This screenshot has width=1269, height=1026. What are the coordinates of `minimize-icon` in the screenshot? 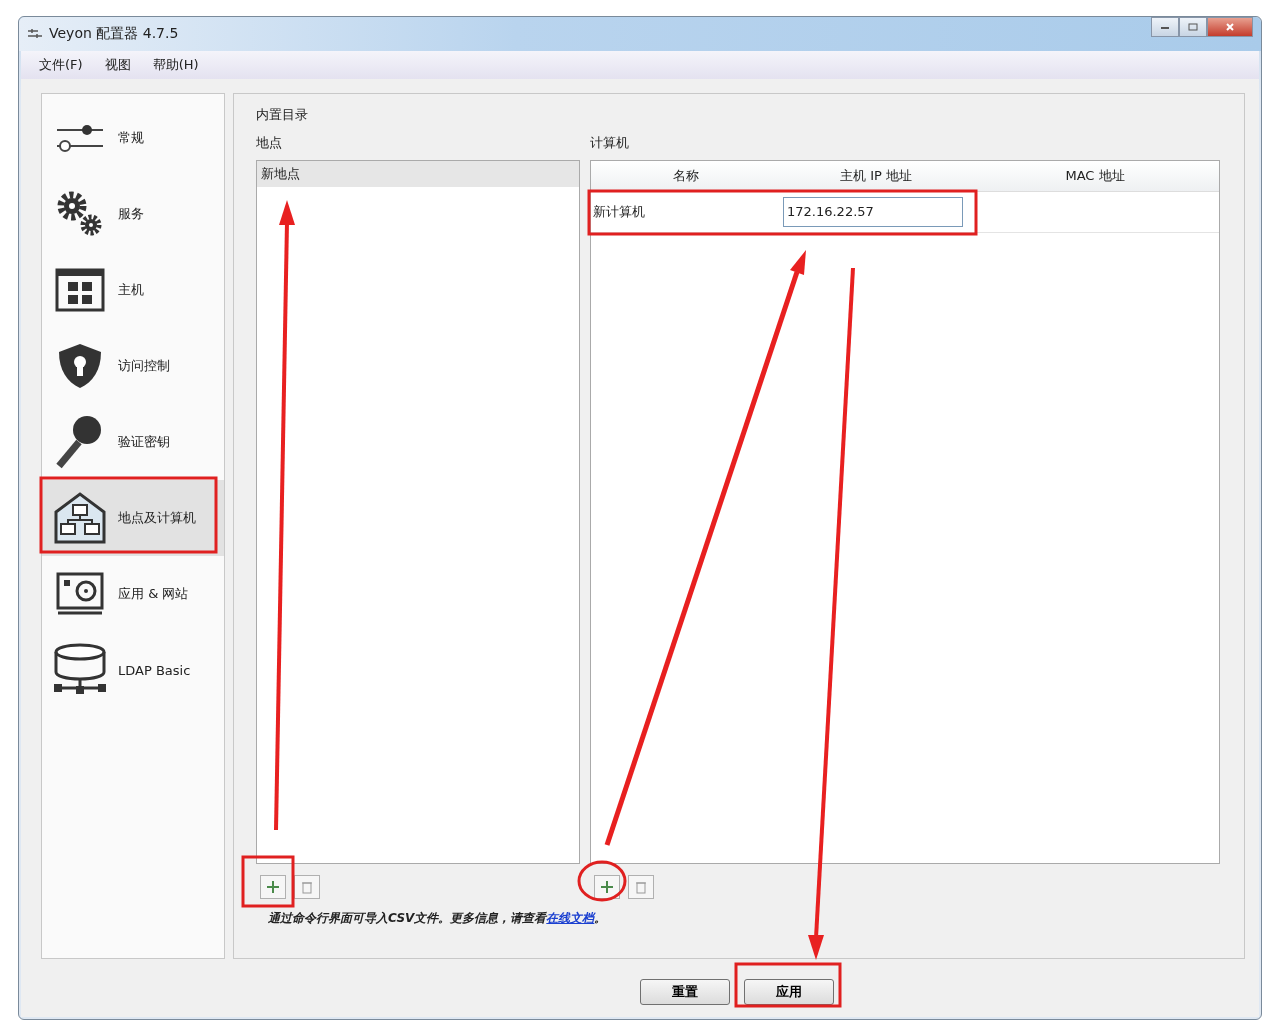 It's located at (1165, 27).